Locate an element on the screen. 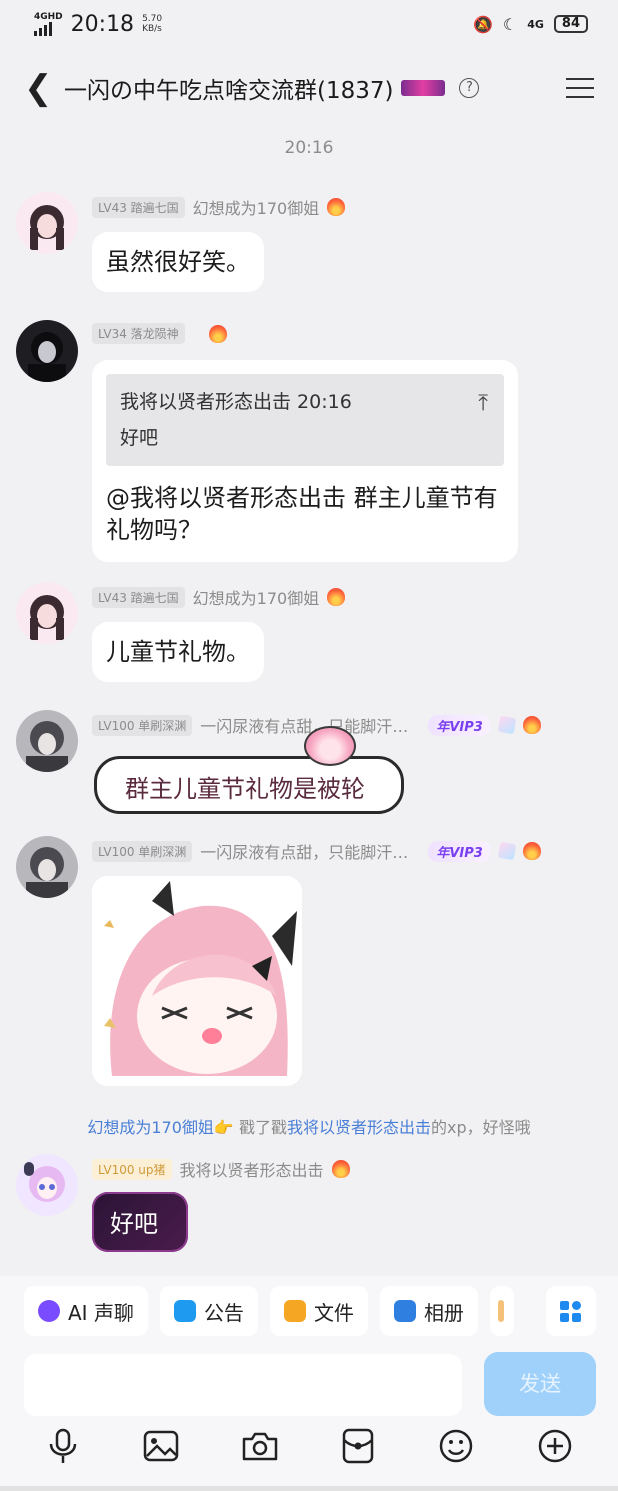 The height and width of the screenshot is (1491, 618). system-notice: 幻想成为170御姐👉 戳了戳我将以贤者形态出击的xp，好怪哦 is located at coordinates (309, 1127).